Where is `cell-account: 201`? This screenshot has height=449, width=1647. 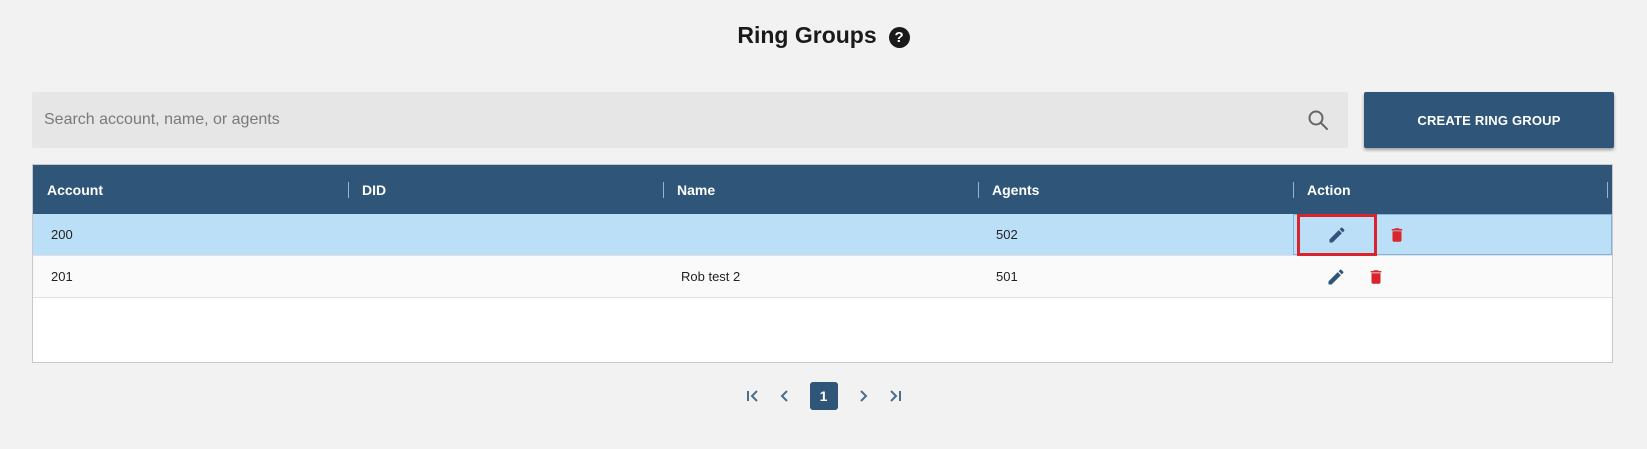 cell-account: 201 is located at coordinates (62, 276).